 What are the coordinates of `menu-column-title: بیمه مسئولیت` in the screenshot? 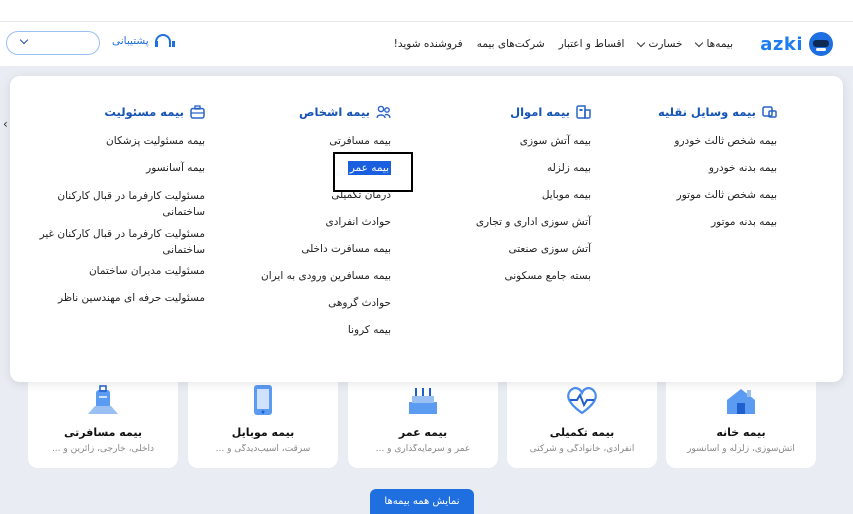 It's located at (120, 112).